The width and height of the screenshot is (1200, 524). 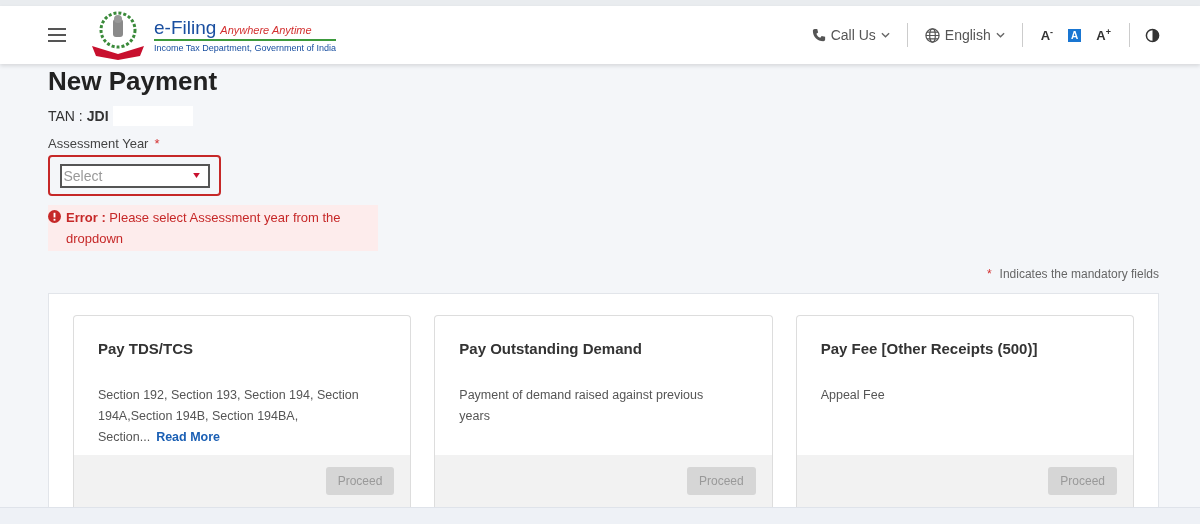 I want to click on caret-icon, so click(x=196, y=175).